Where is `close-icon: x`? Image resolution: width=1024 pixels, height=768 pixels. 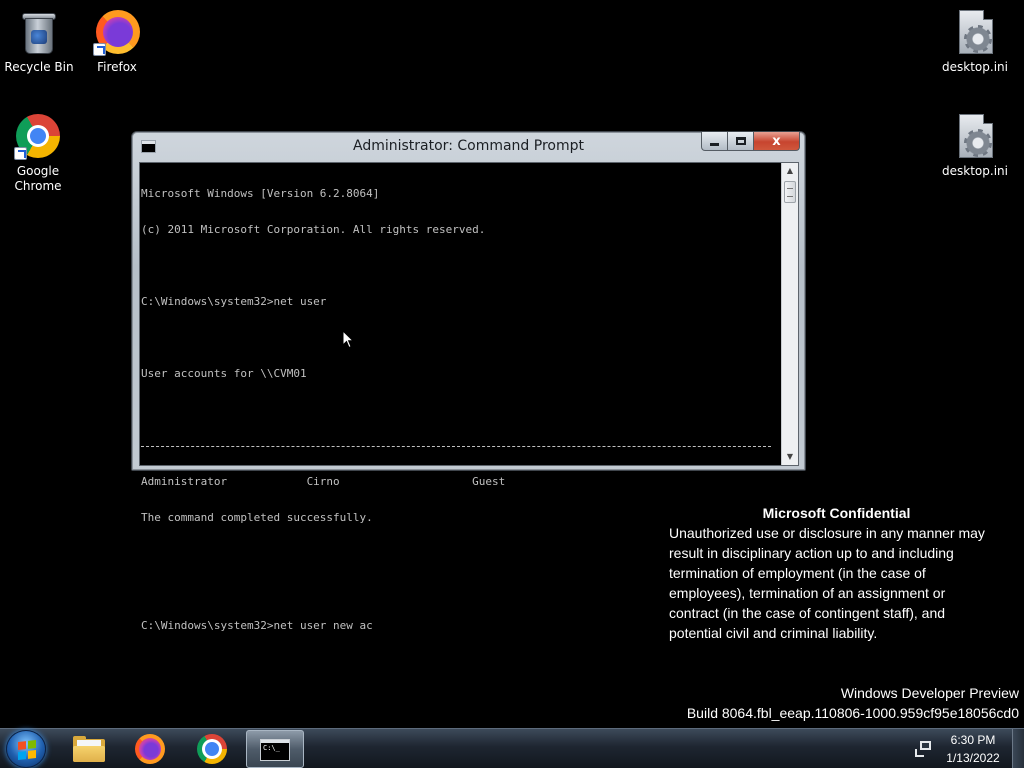 close-icon: x is located at coordinates (776, 141).